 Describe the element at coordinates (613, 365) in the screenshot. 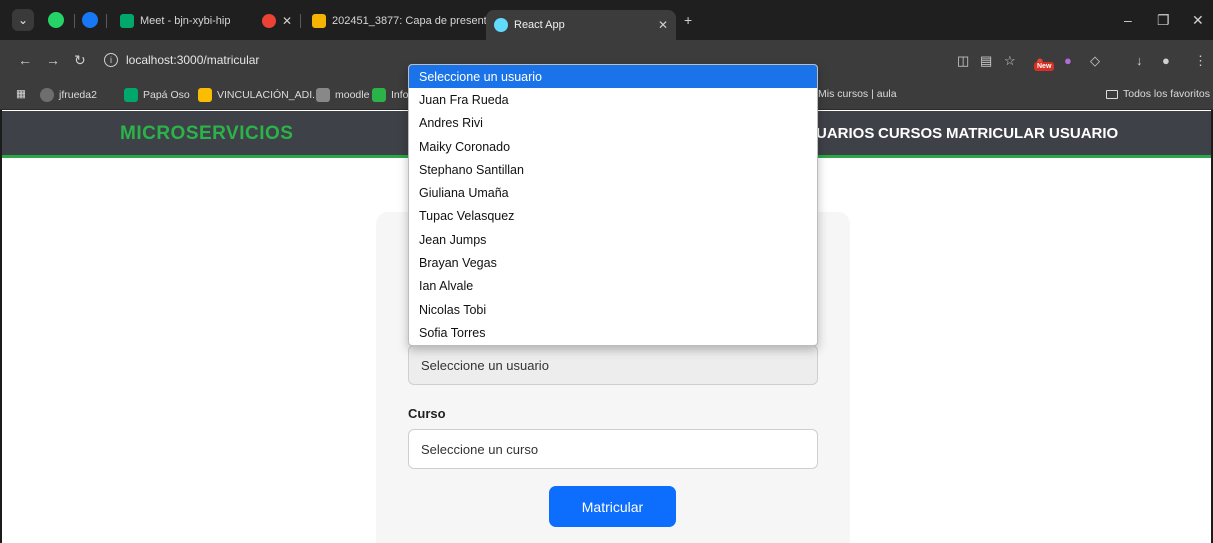

I see `usuario-select: Seleccione un usuario` at that location.